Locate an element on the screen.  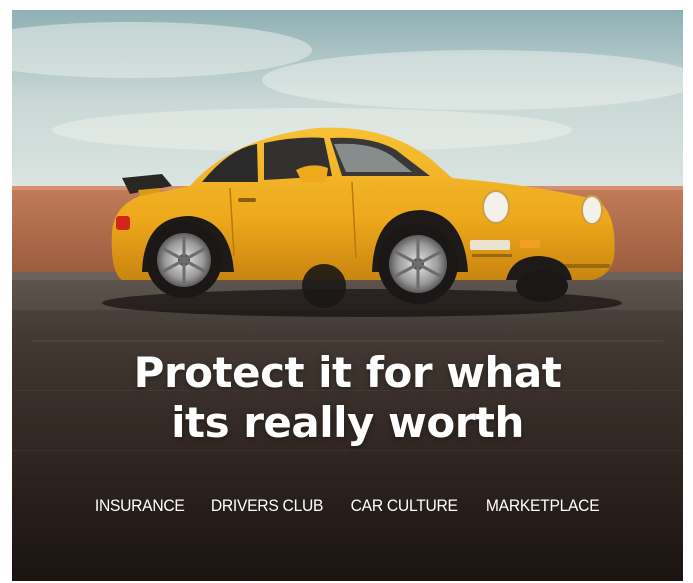
nav-link-car-culture: CAR CULTURE is located at coordinates (404, 506).